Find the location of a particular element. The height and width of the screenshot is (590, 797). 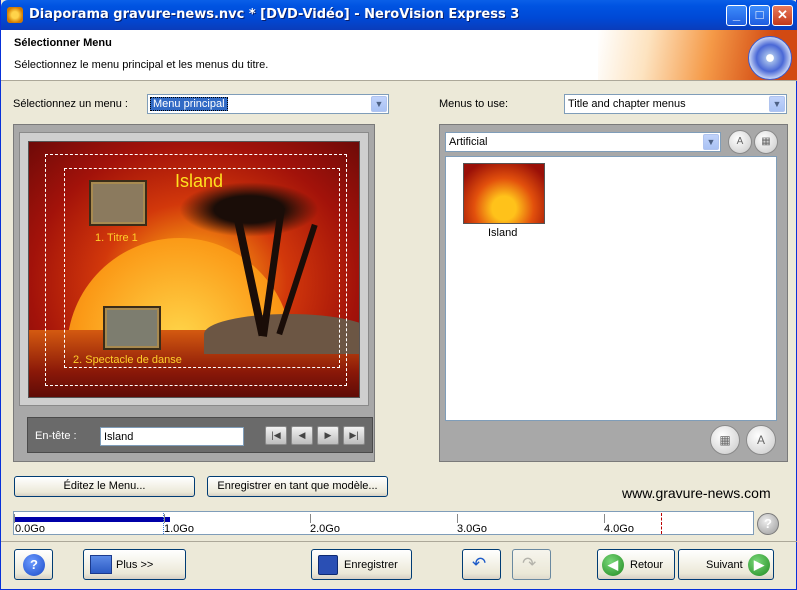

capacity-fill is located at coordinates (92, 519).